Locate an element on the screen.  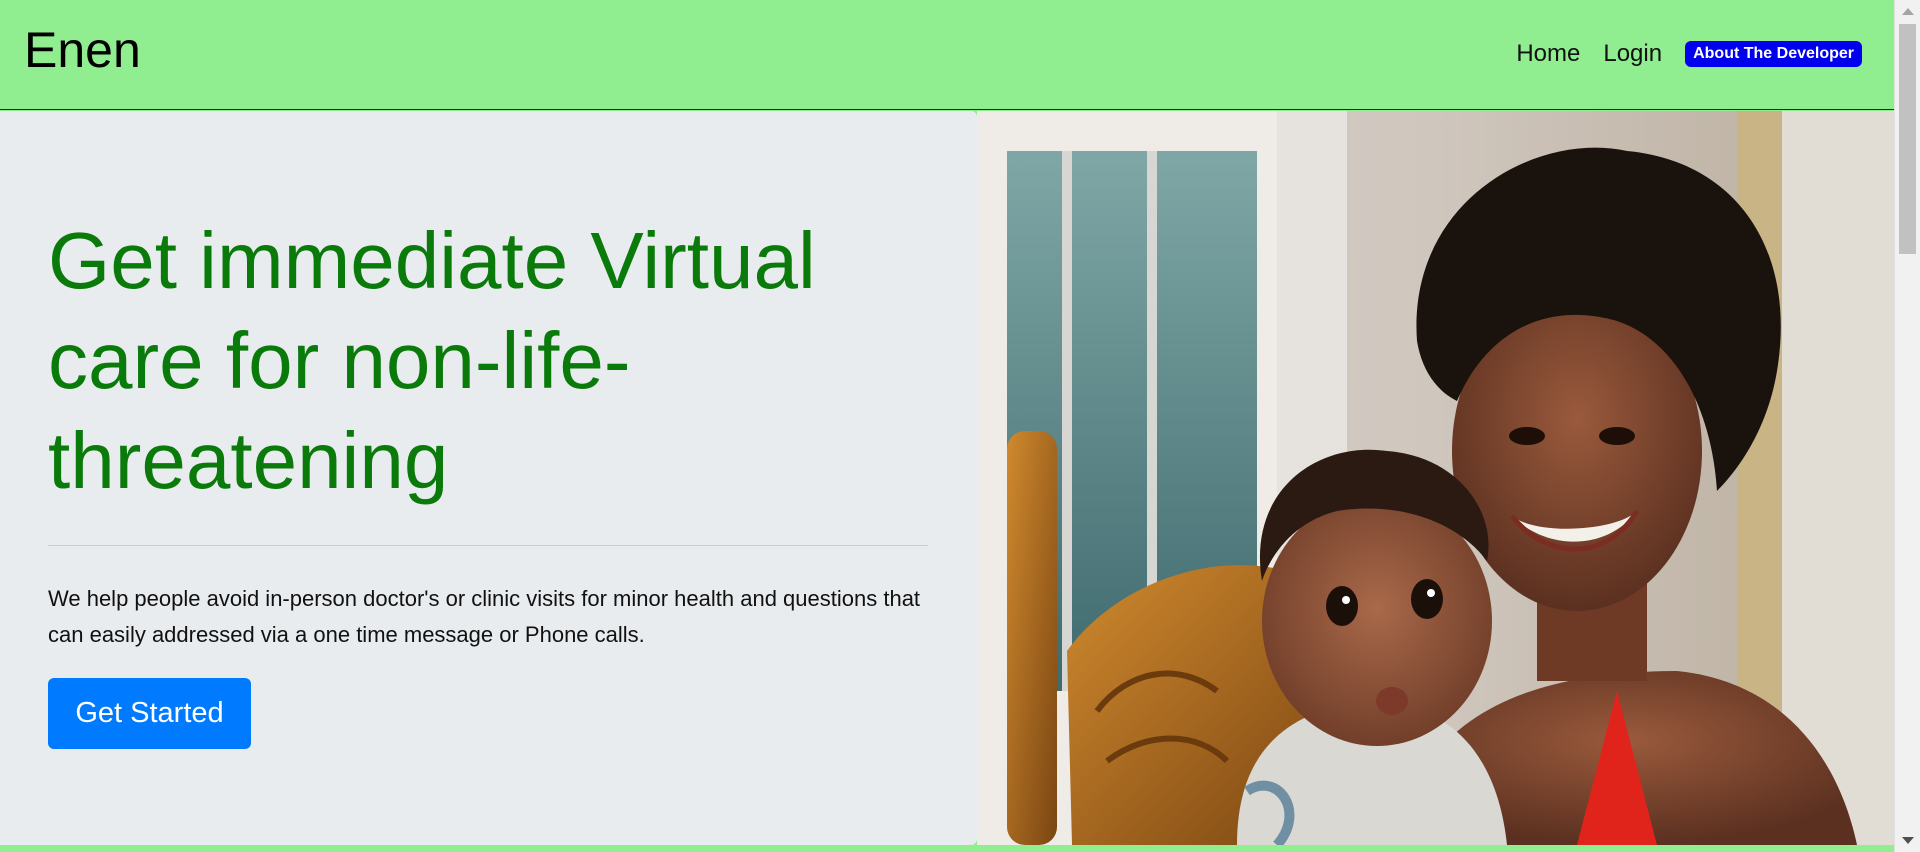
hero-divider is located at coordinates (488, 545).